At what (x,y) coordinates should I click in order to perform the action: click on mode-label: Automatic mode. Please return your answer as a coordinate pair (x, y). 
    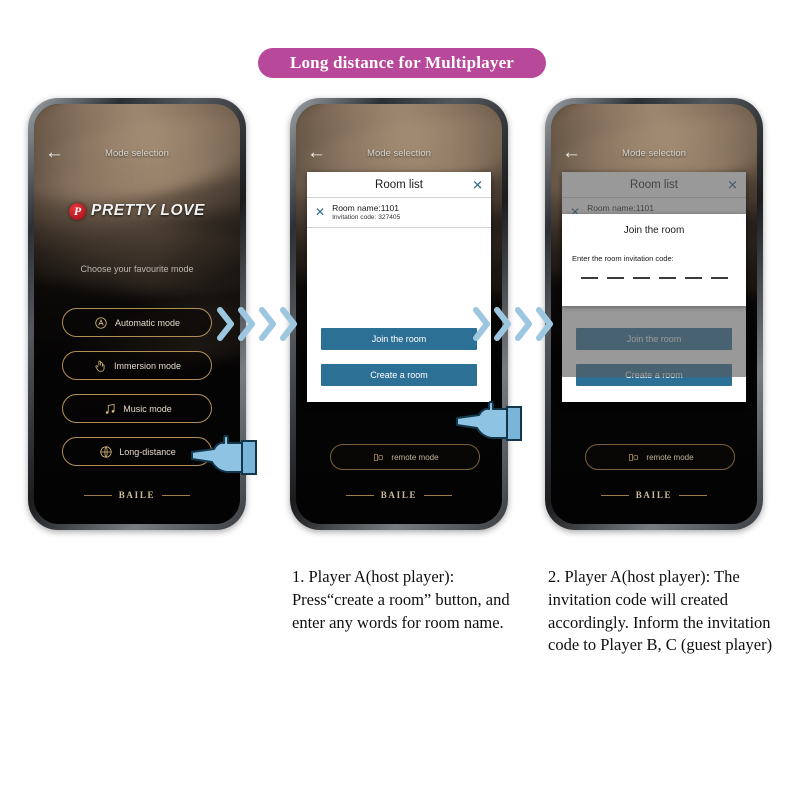
    Looking at the image, I should click on (147, 322).